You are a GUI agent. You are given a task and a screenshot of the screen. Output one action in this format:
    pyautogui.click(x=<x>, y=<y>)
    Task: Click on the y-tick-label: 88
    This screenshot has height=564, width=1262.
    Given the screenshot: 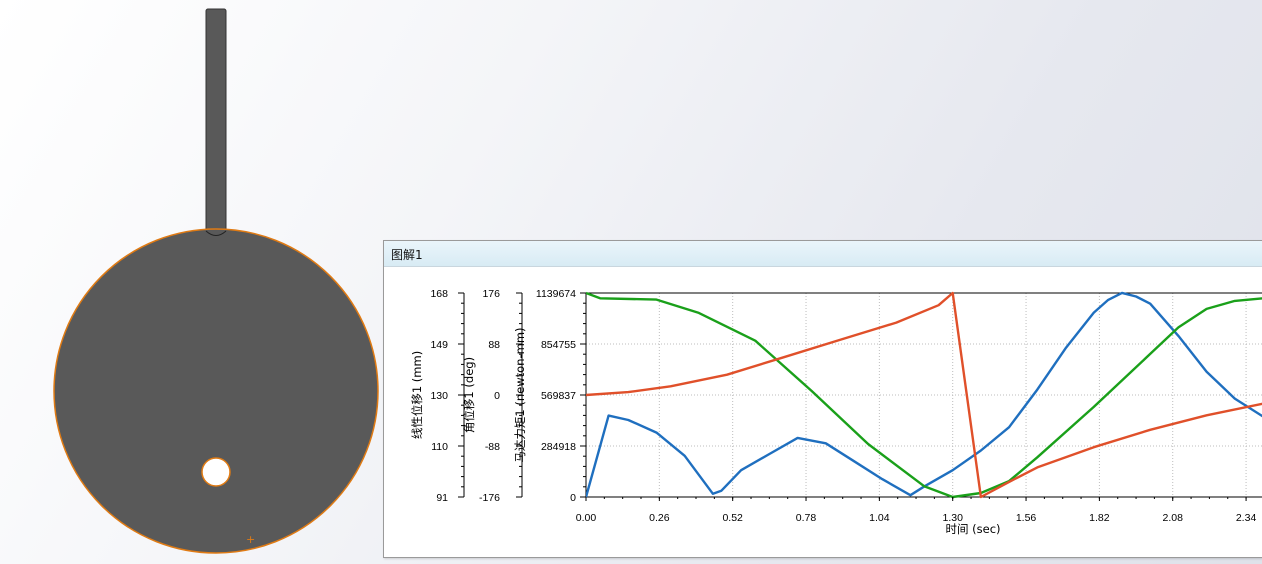 What is the action you would take?
    pyautogui.click(x=494, y=345)
    